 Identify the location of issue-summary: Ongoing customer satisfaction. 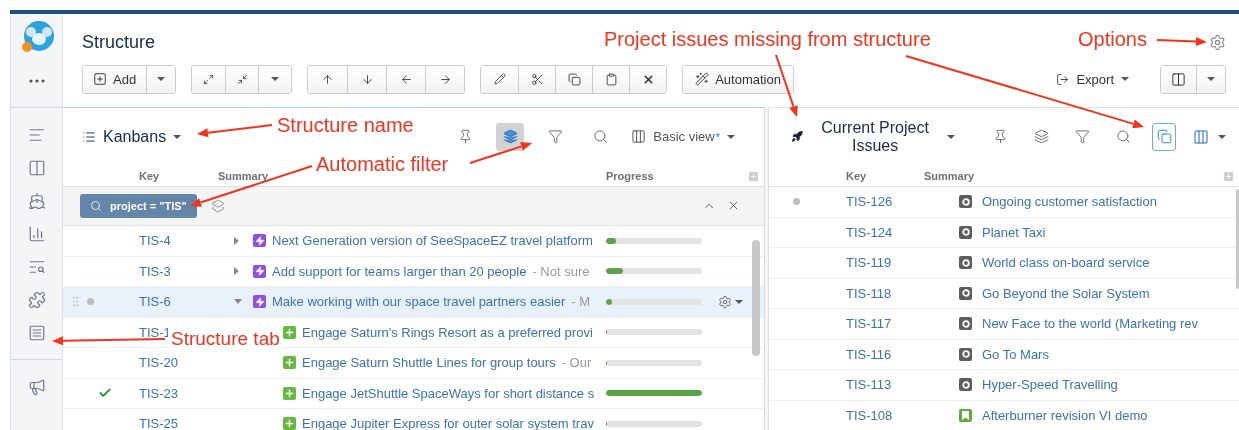
(1069, 202).